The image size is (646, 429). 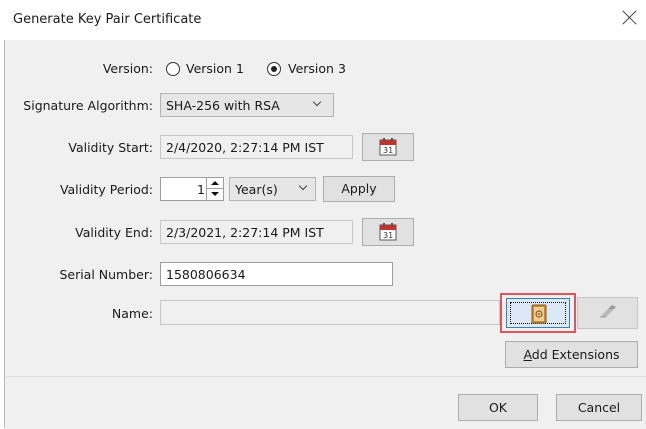 What do you see at coordinates (132, 313) in the screenshot?
I see `name-label: Name:` at bounding box center [132, 313].